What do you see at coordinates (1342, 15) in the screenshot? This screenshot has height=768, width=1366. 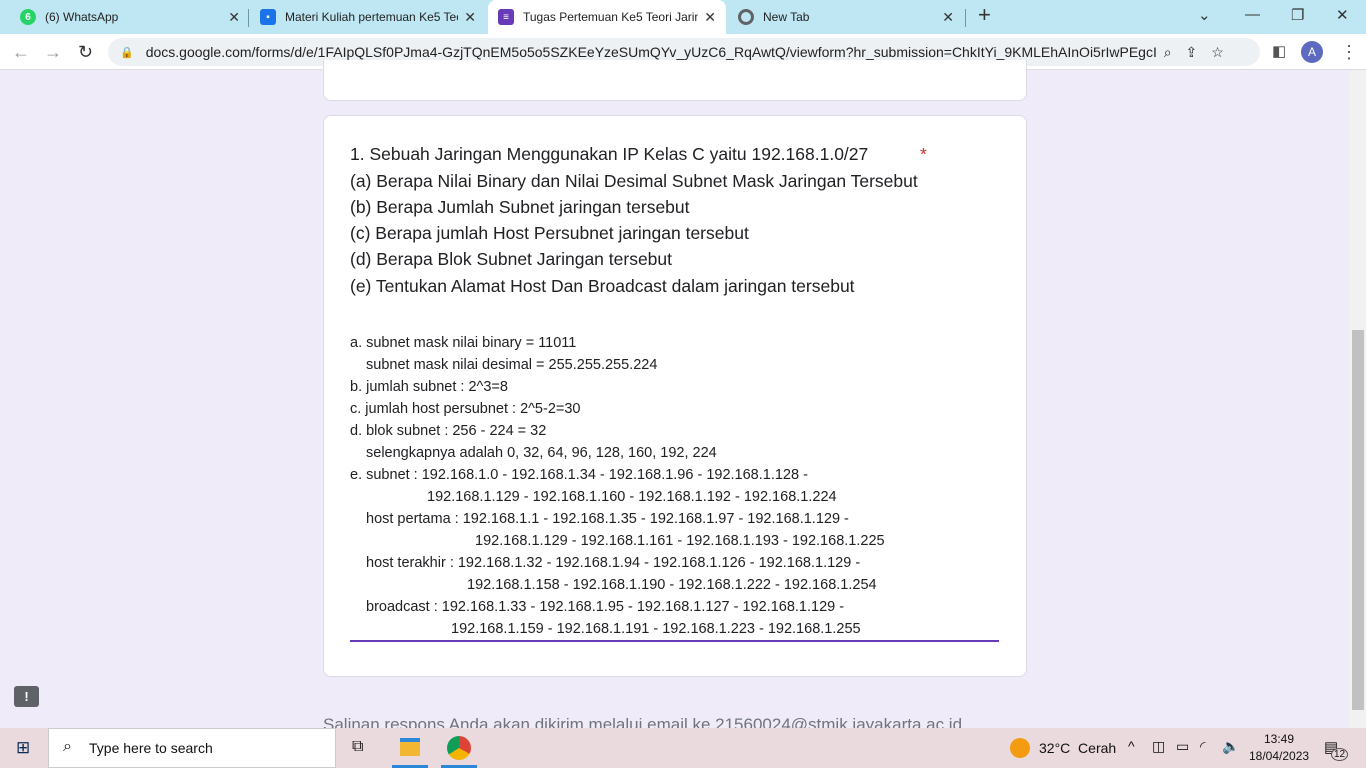 I see `close-window-button: ✕` at bounding box center [1342, 15].